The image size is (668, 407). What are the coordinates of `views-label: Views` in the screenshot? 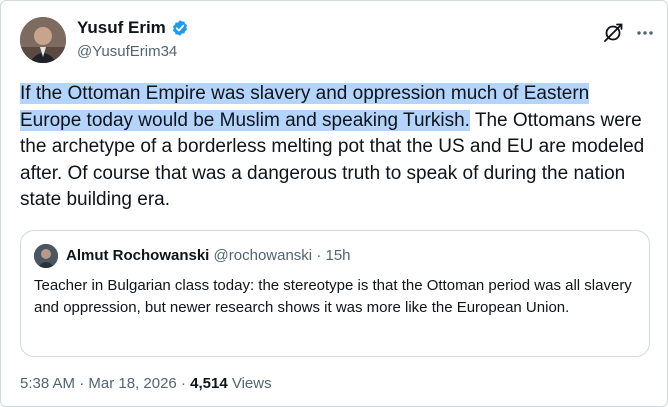 It's located at (251, 383).